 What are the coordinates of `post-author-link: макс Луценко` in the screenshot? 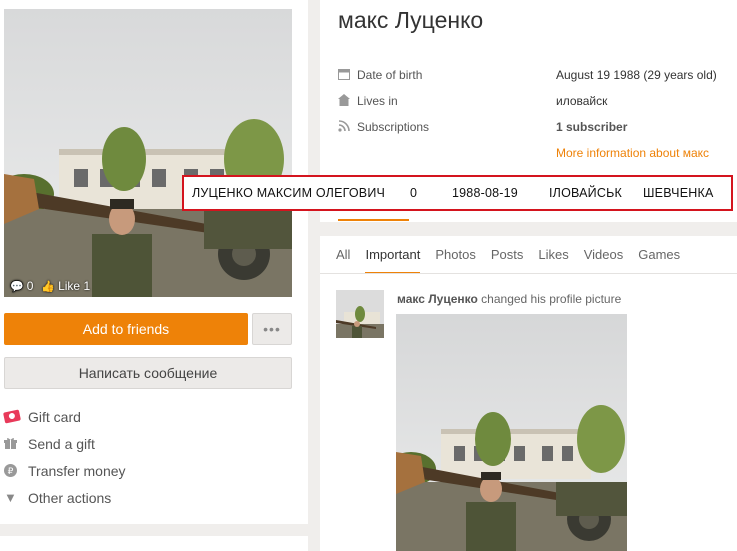 It's located at (437, 299).